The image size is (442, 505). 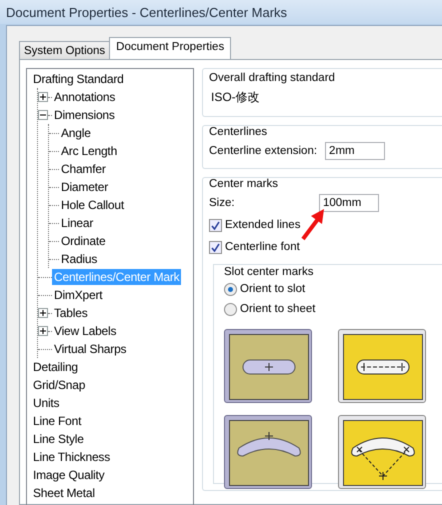 I want to click on field-label: Centerline extension:, so click(x=263, y=151).